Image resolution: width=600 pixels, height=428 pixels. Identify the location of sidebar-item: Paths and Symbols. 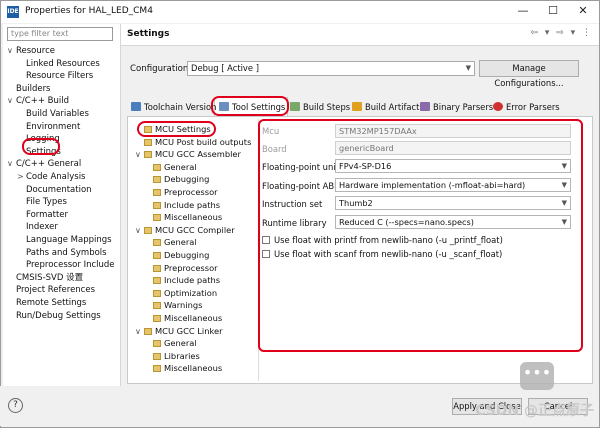
(62, 253).